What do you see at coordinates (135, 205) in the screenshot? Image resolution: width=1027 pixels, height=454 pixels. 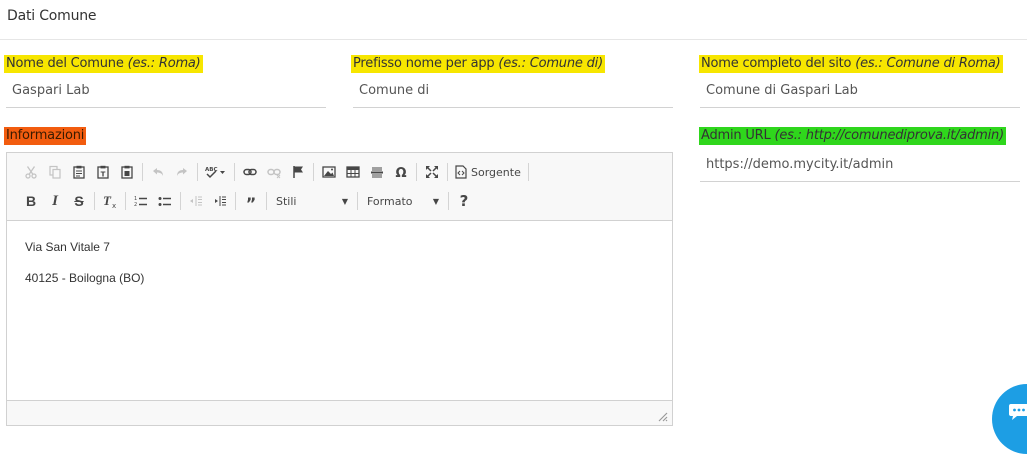 I see `svg-text: 2` at bounding box center [135, 205].